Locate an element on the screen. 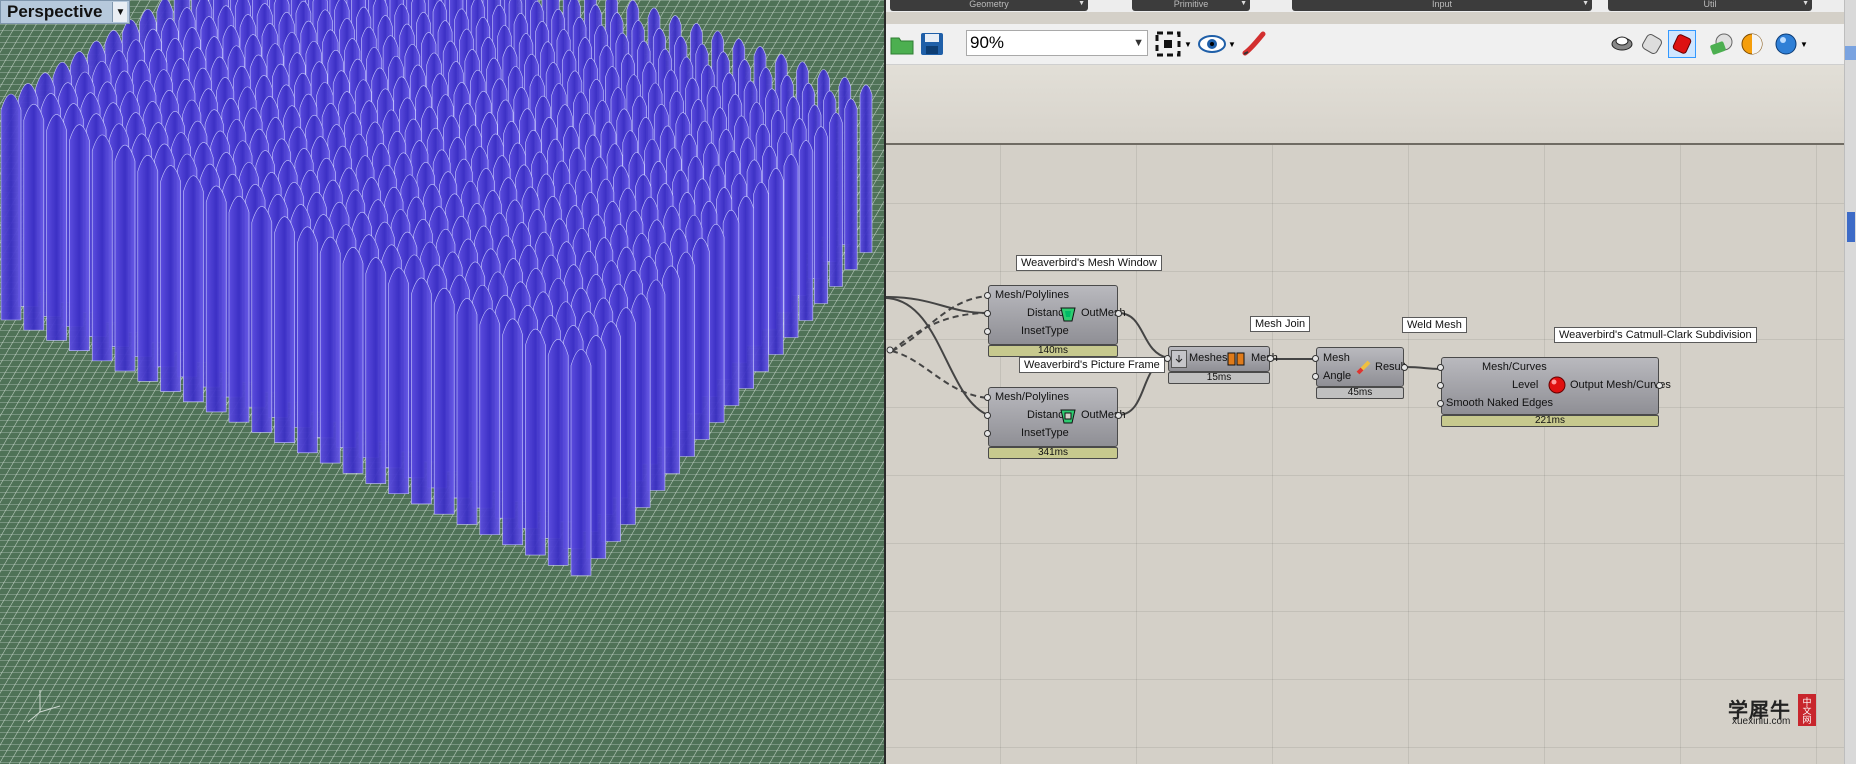  timing-label: 221ms is located at coordinates (1550, 421).